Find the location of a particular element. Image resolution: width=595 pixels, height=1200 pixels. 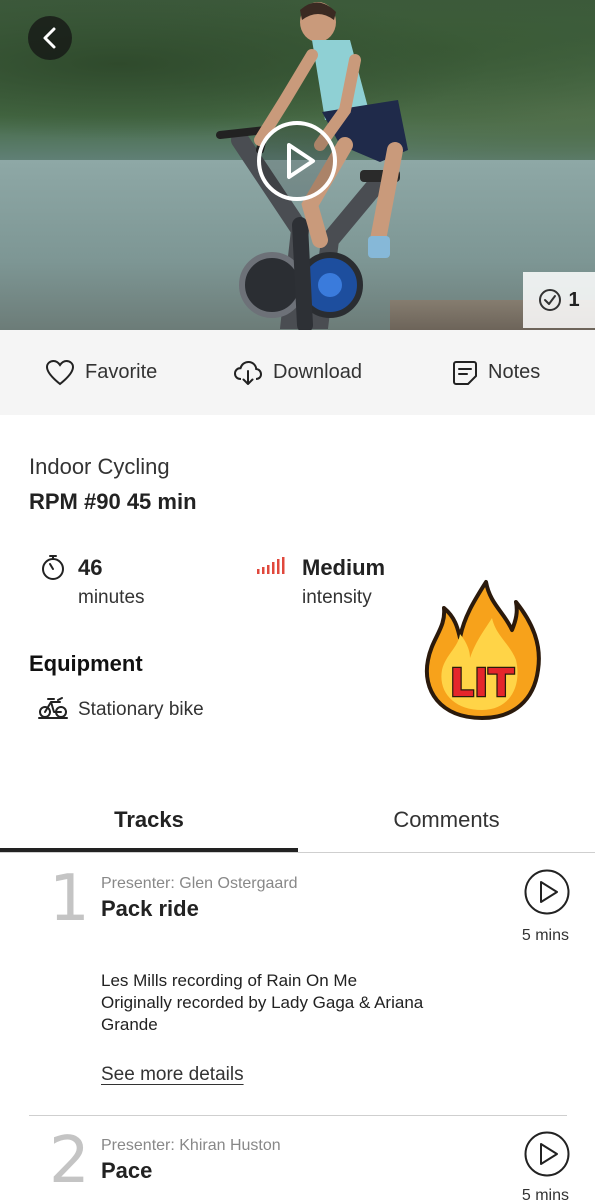

track-description-line: Les Mills recording of Rain On Me is located at coordinates (229, 980).